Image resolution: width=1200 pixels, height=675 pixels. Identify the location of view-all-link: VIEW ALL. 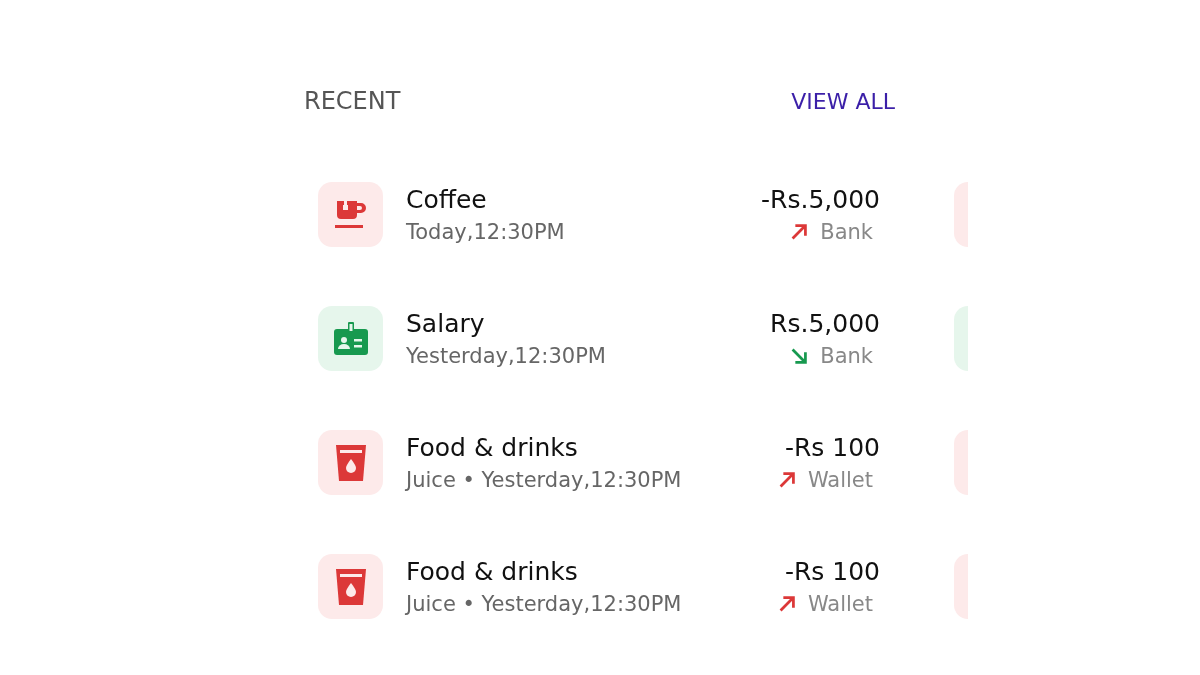
(843, 101).